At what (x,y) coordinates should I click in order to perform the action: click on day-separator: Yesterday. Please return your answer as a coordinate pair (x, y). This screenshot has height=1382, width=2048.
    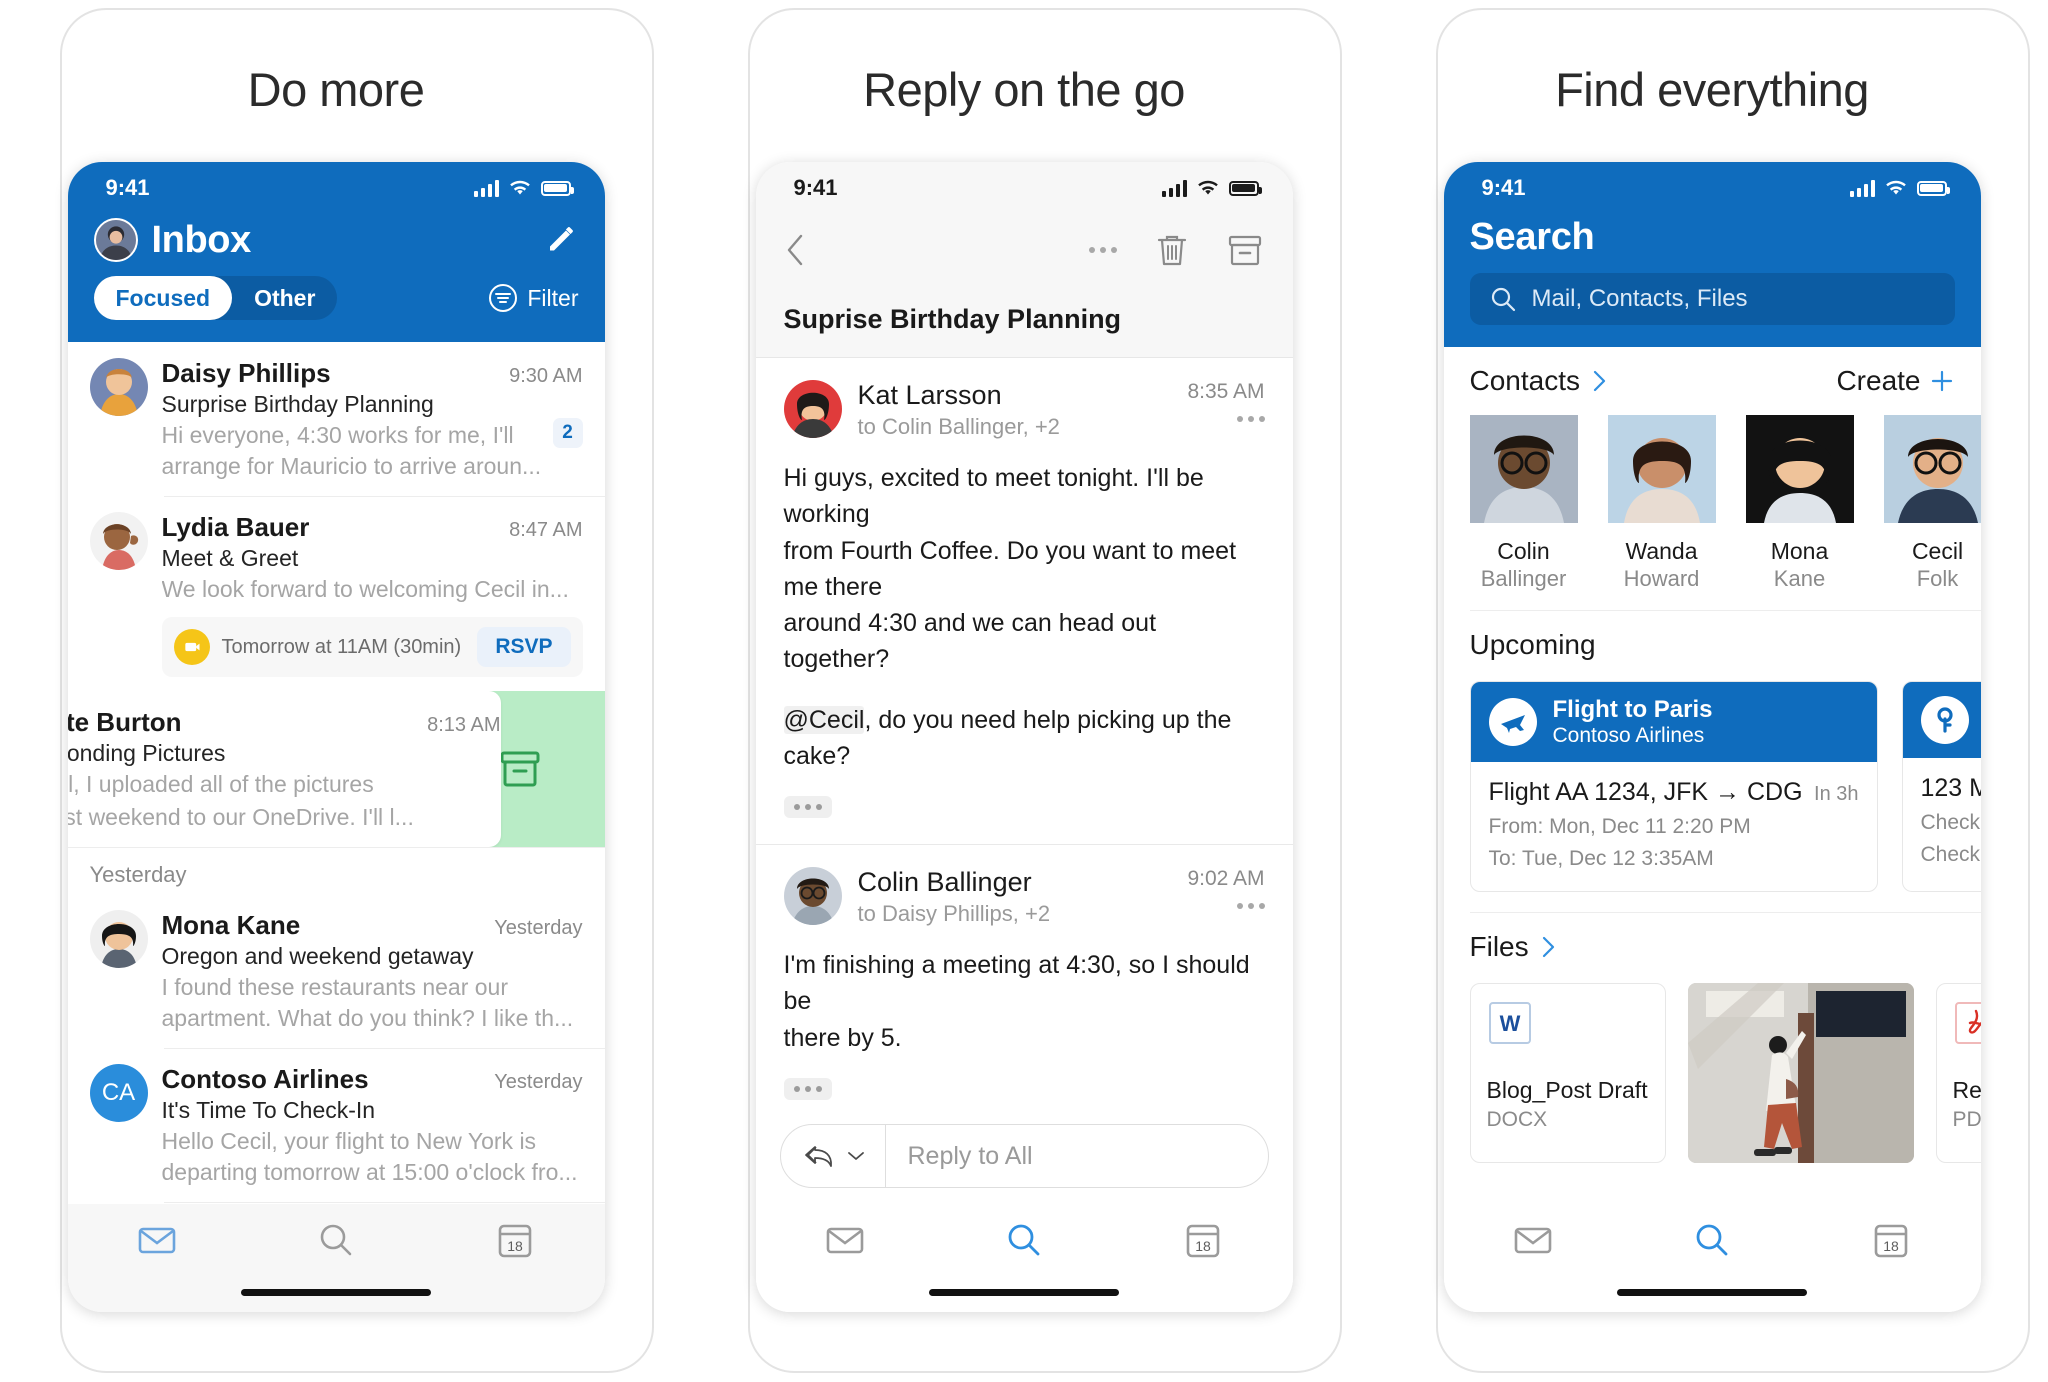
    Looking at the image, I should click on (336, 870).